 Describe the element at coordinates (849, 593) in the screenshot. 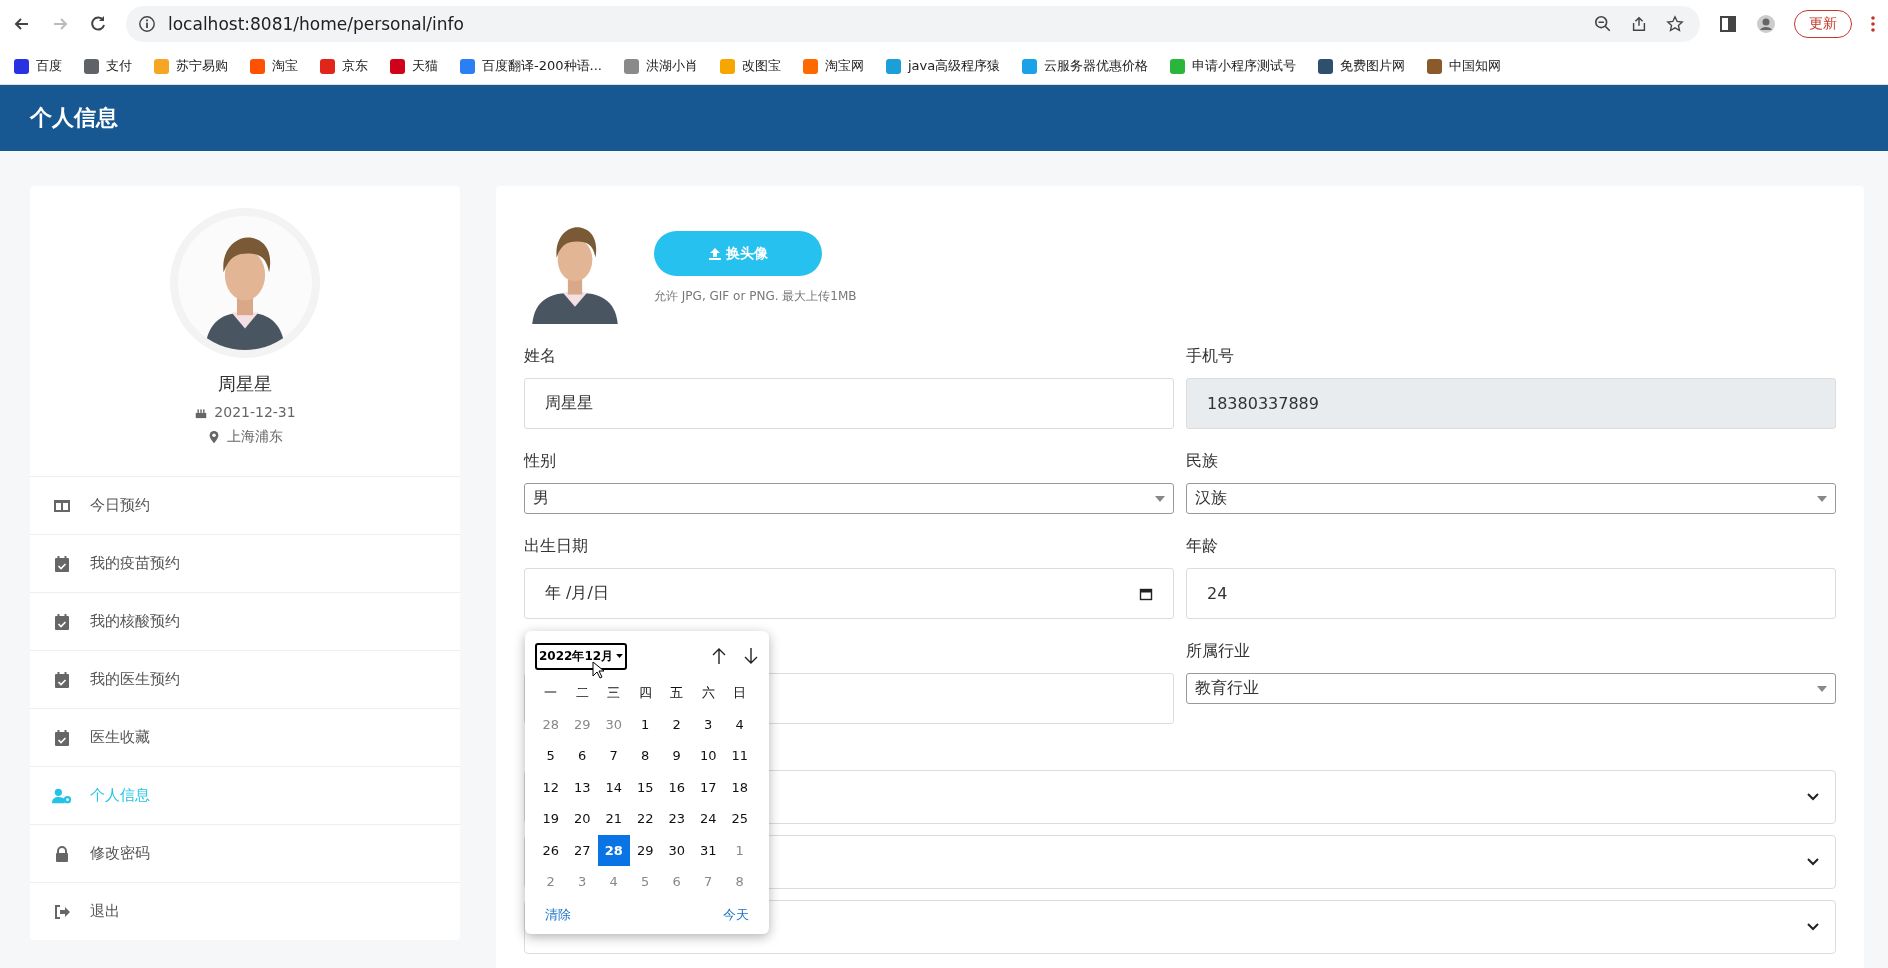

I see `date-field: 年 /月/日` at that location.